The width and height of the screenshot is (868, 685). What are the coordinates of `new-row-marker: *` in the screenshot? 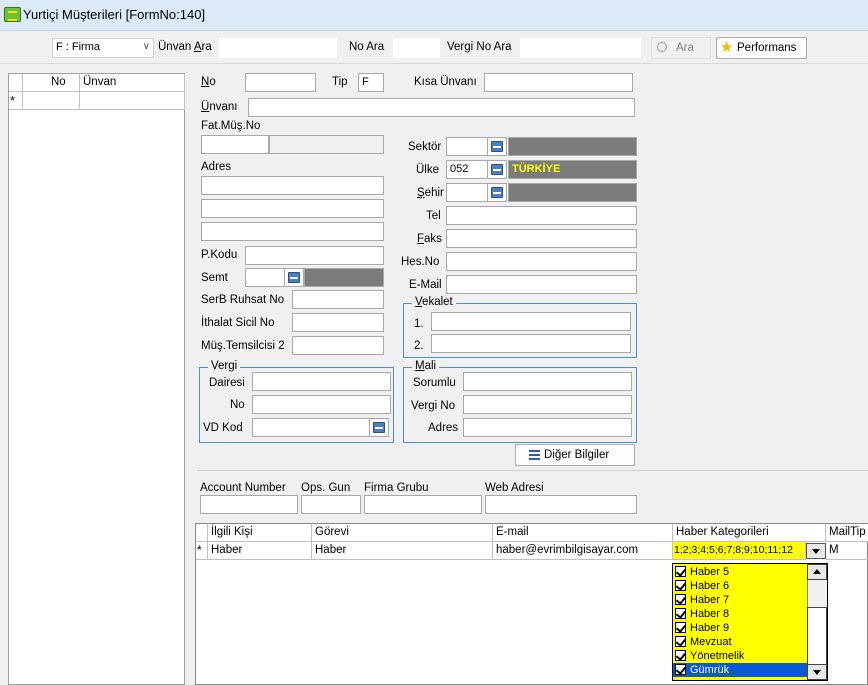 It's located at (202, 551).